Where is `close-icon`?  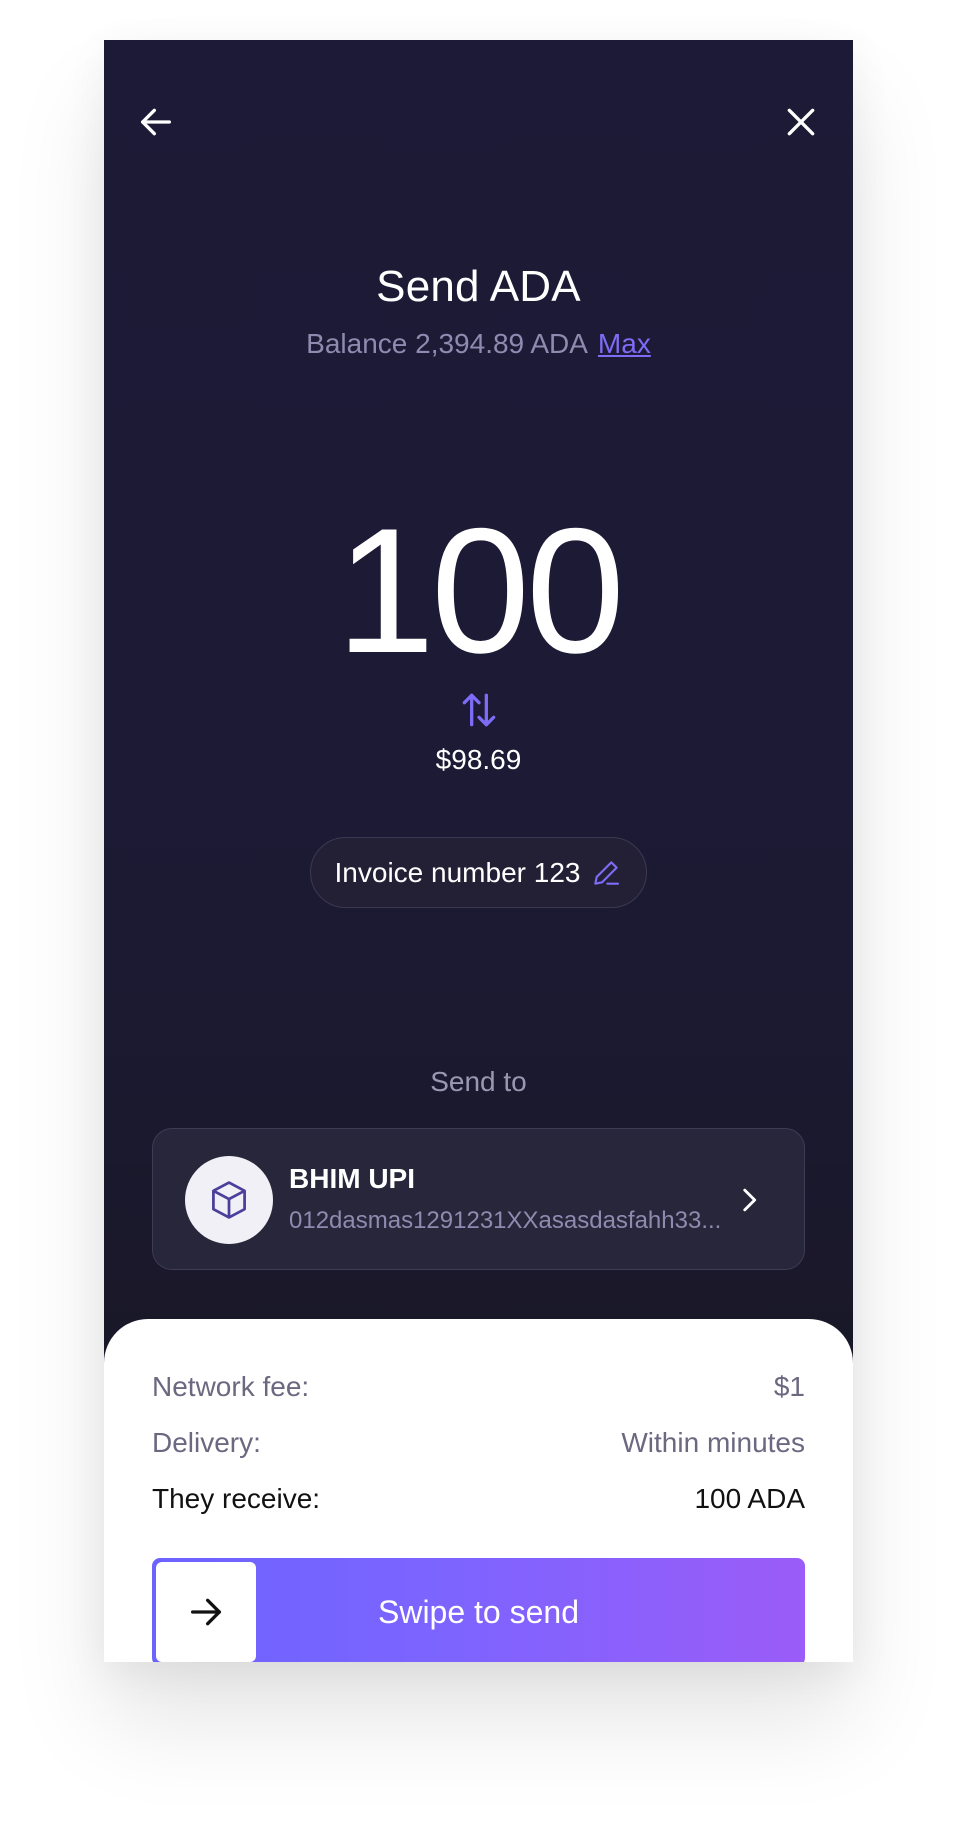
close-icon is located at coordinates (801, 122).